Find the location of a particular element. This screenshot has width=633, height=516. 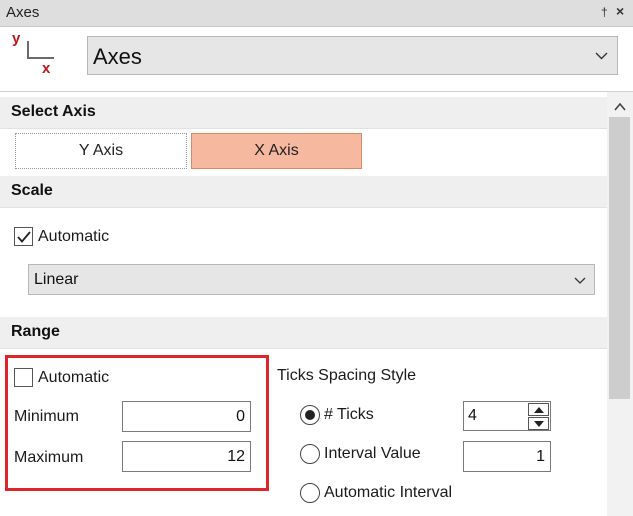

radio-automatic-interval-label: Automatic Interval is located at coordinates (388, 492).